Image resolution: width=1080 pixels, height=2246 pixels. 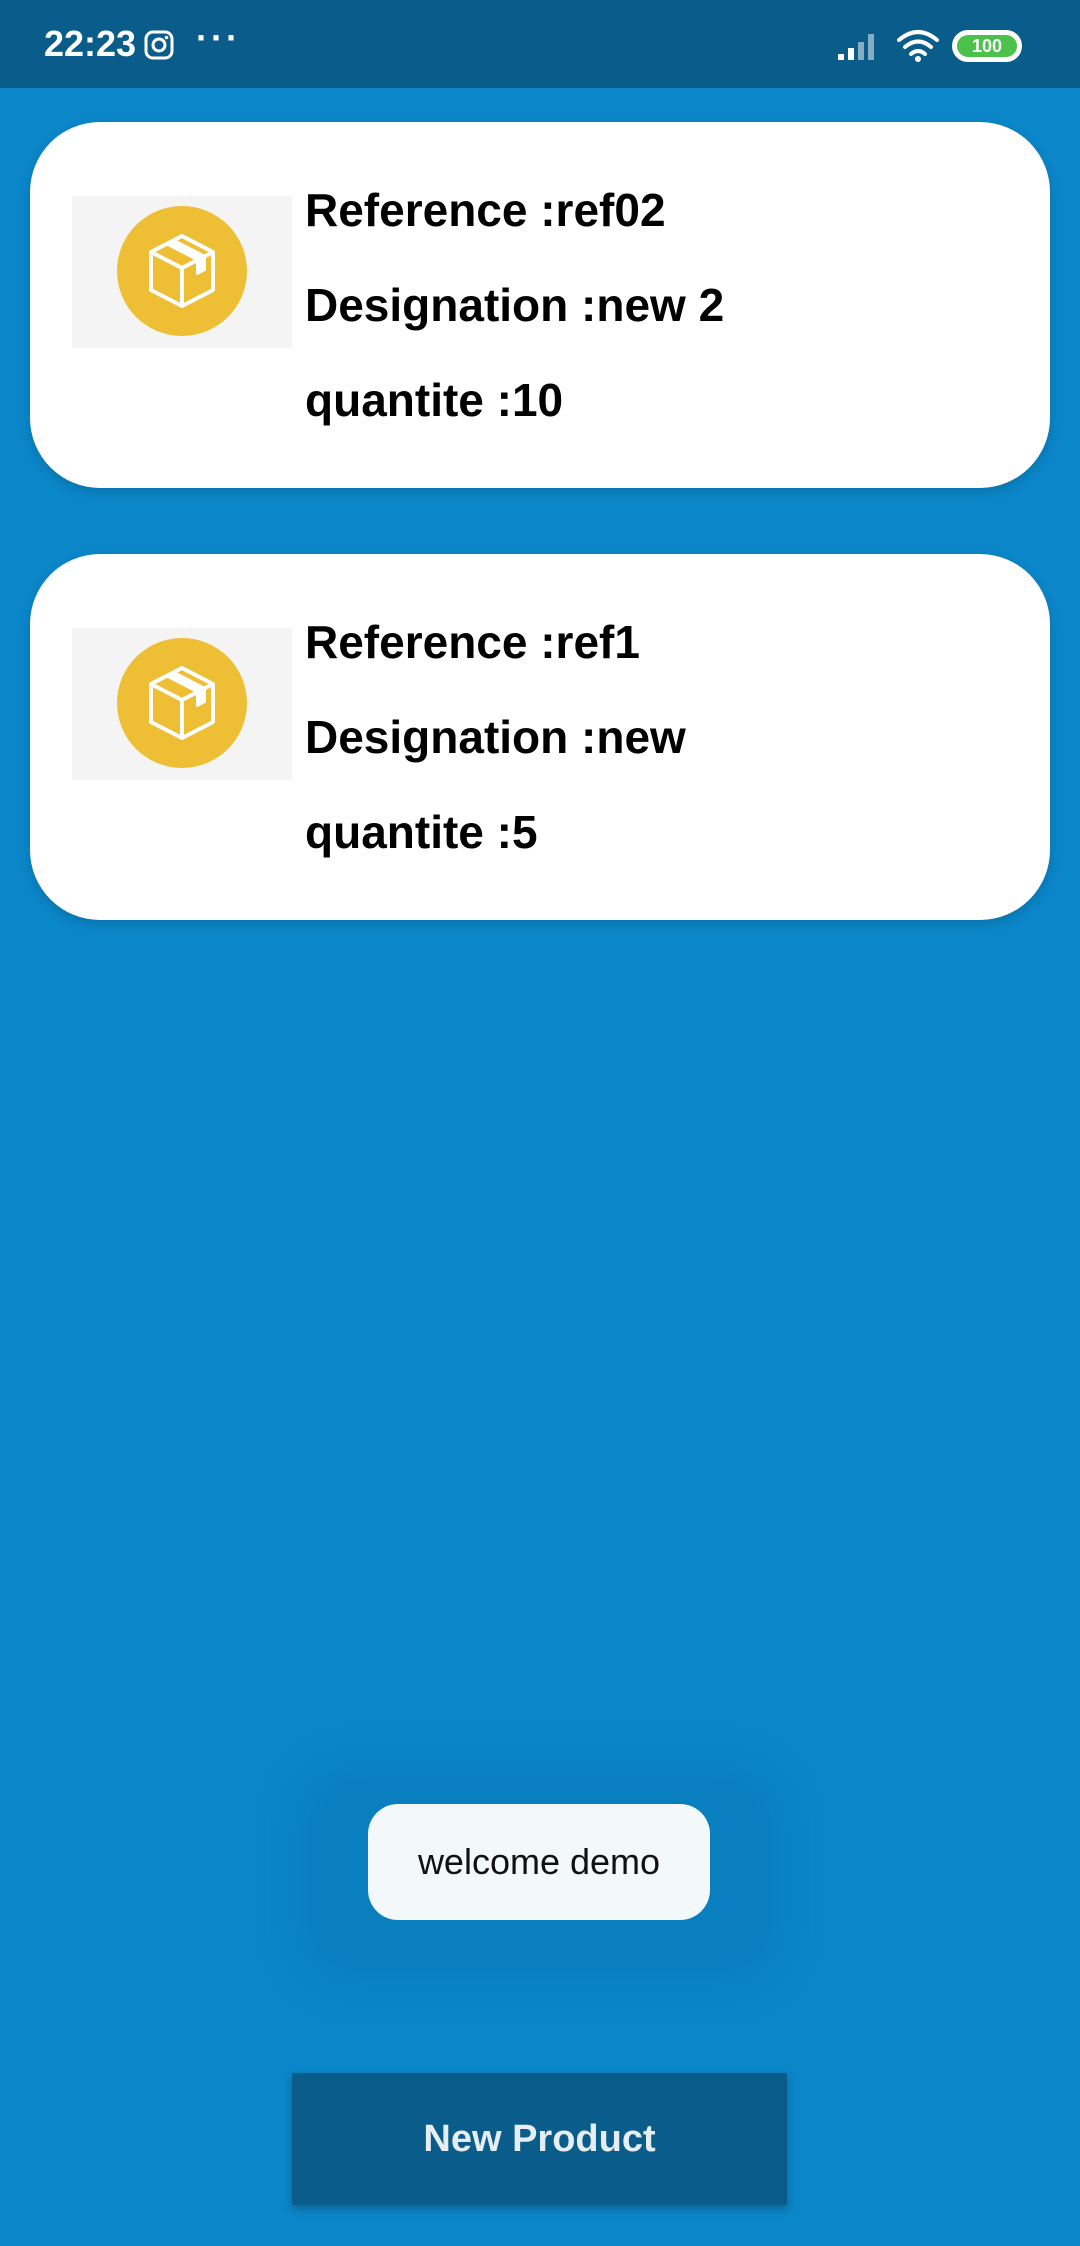 What do you see at coordinates (472, 642) in the screenshot?
I see `product-reference: Reference :ref1` at bounding box center [472, 642].